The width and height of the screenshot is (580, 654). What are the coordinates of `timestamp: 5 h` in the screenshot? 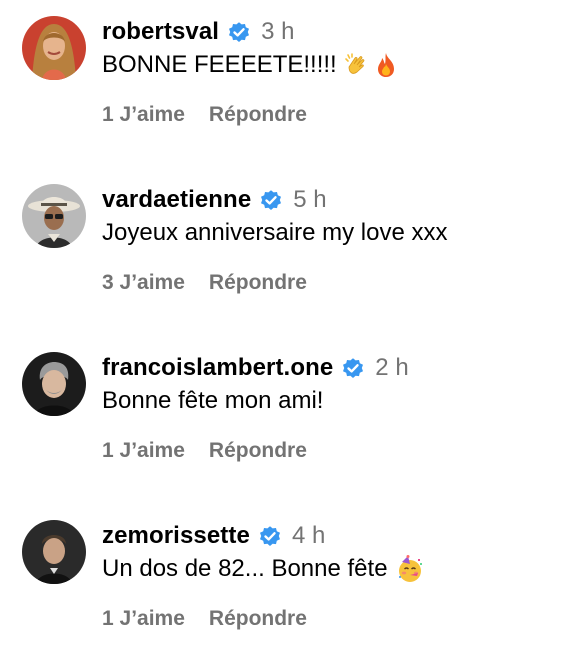 It's located at (310, 199).